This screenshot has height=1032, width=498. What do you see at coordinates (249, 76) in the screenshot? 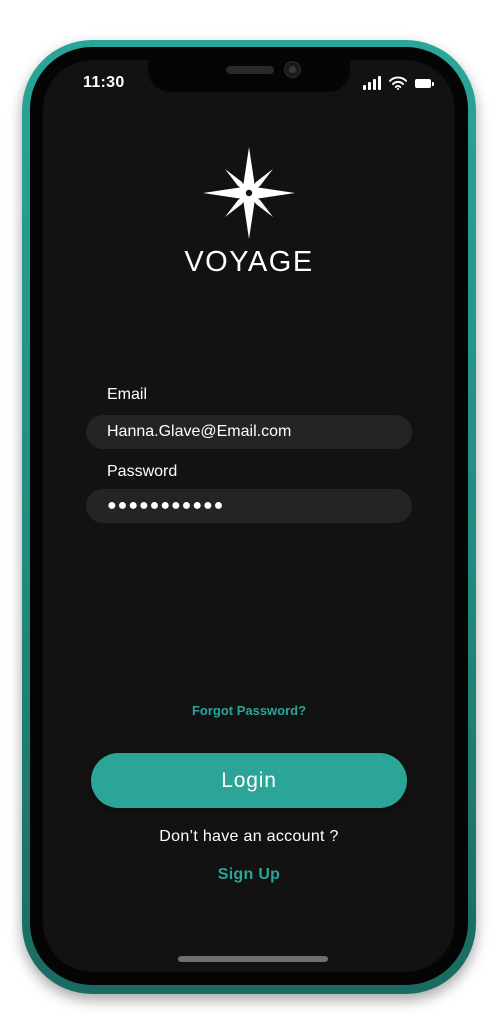
I see `camera-notch` at bounding box center [249, 76].